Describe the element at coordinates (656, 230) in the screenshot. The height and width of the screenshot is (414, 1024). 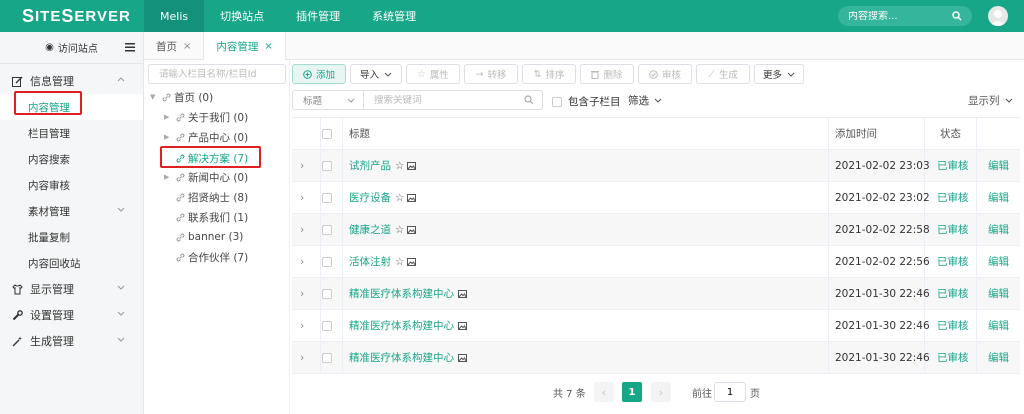
I see `table-row: › 健康之道 ☆ 2021-02-02 22:58 已审核 编辑` at that location.